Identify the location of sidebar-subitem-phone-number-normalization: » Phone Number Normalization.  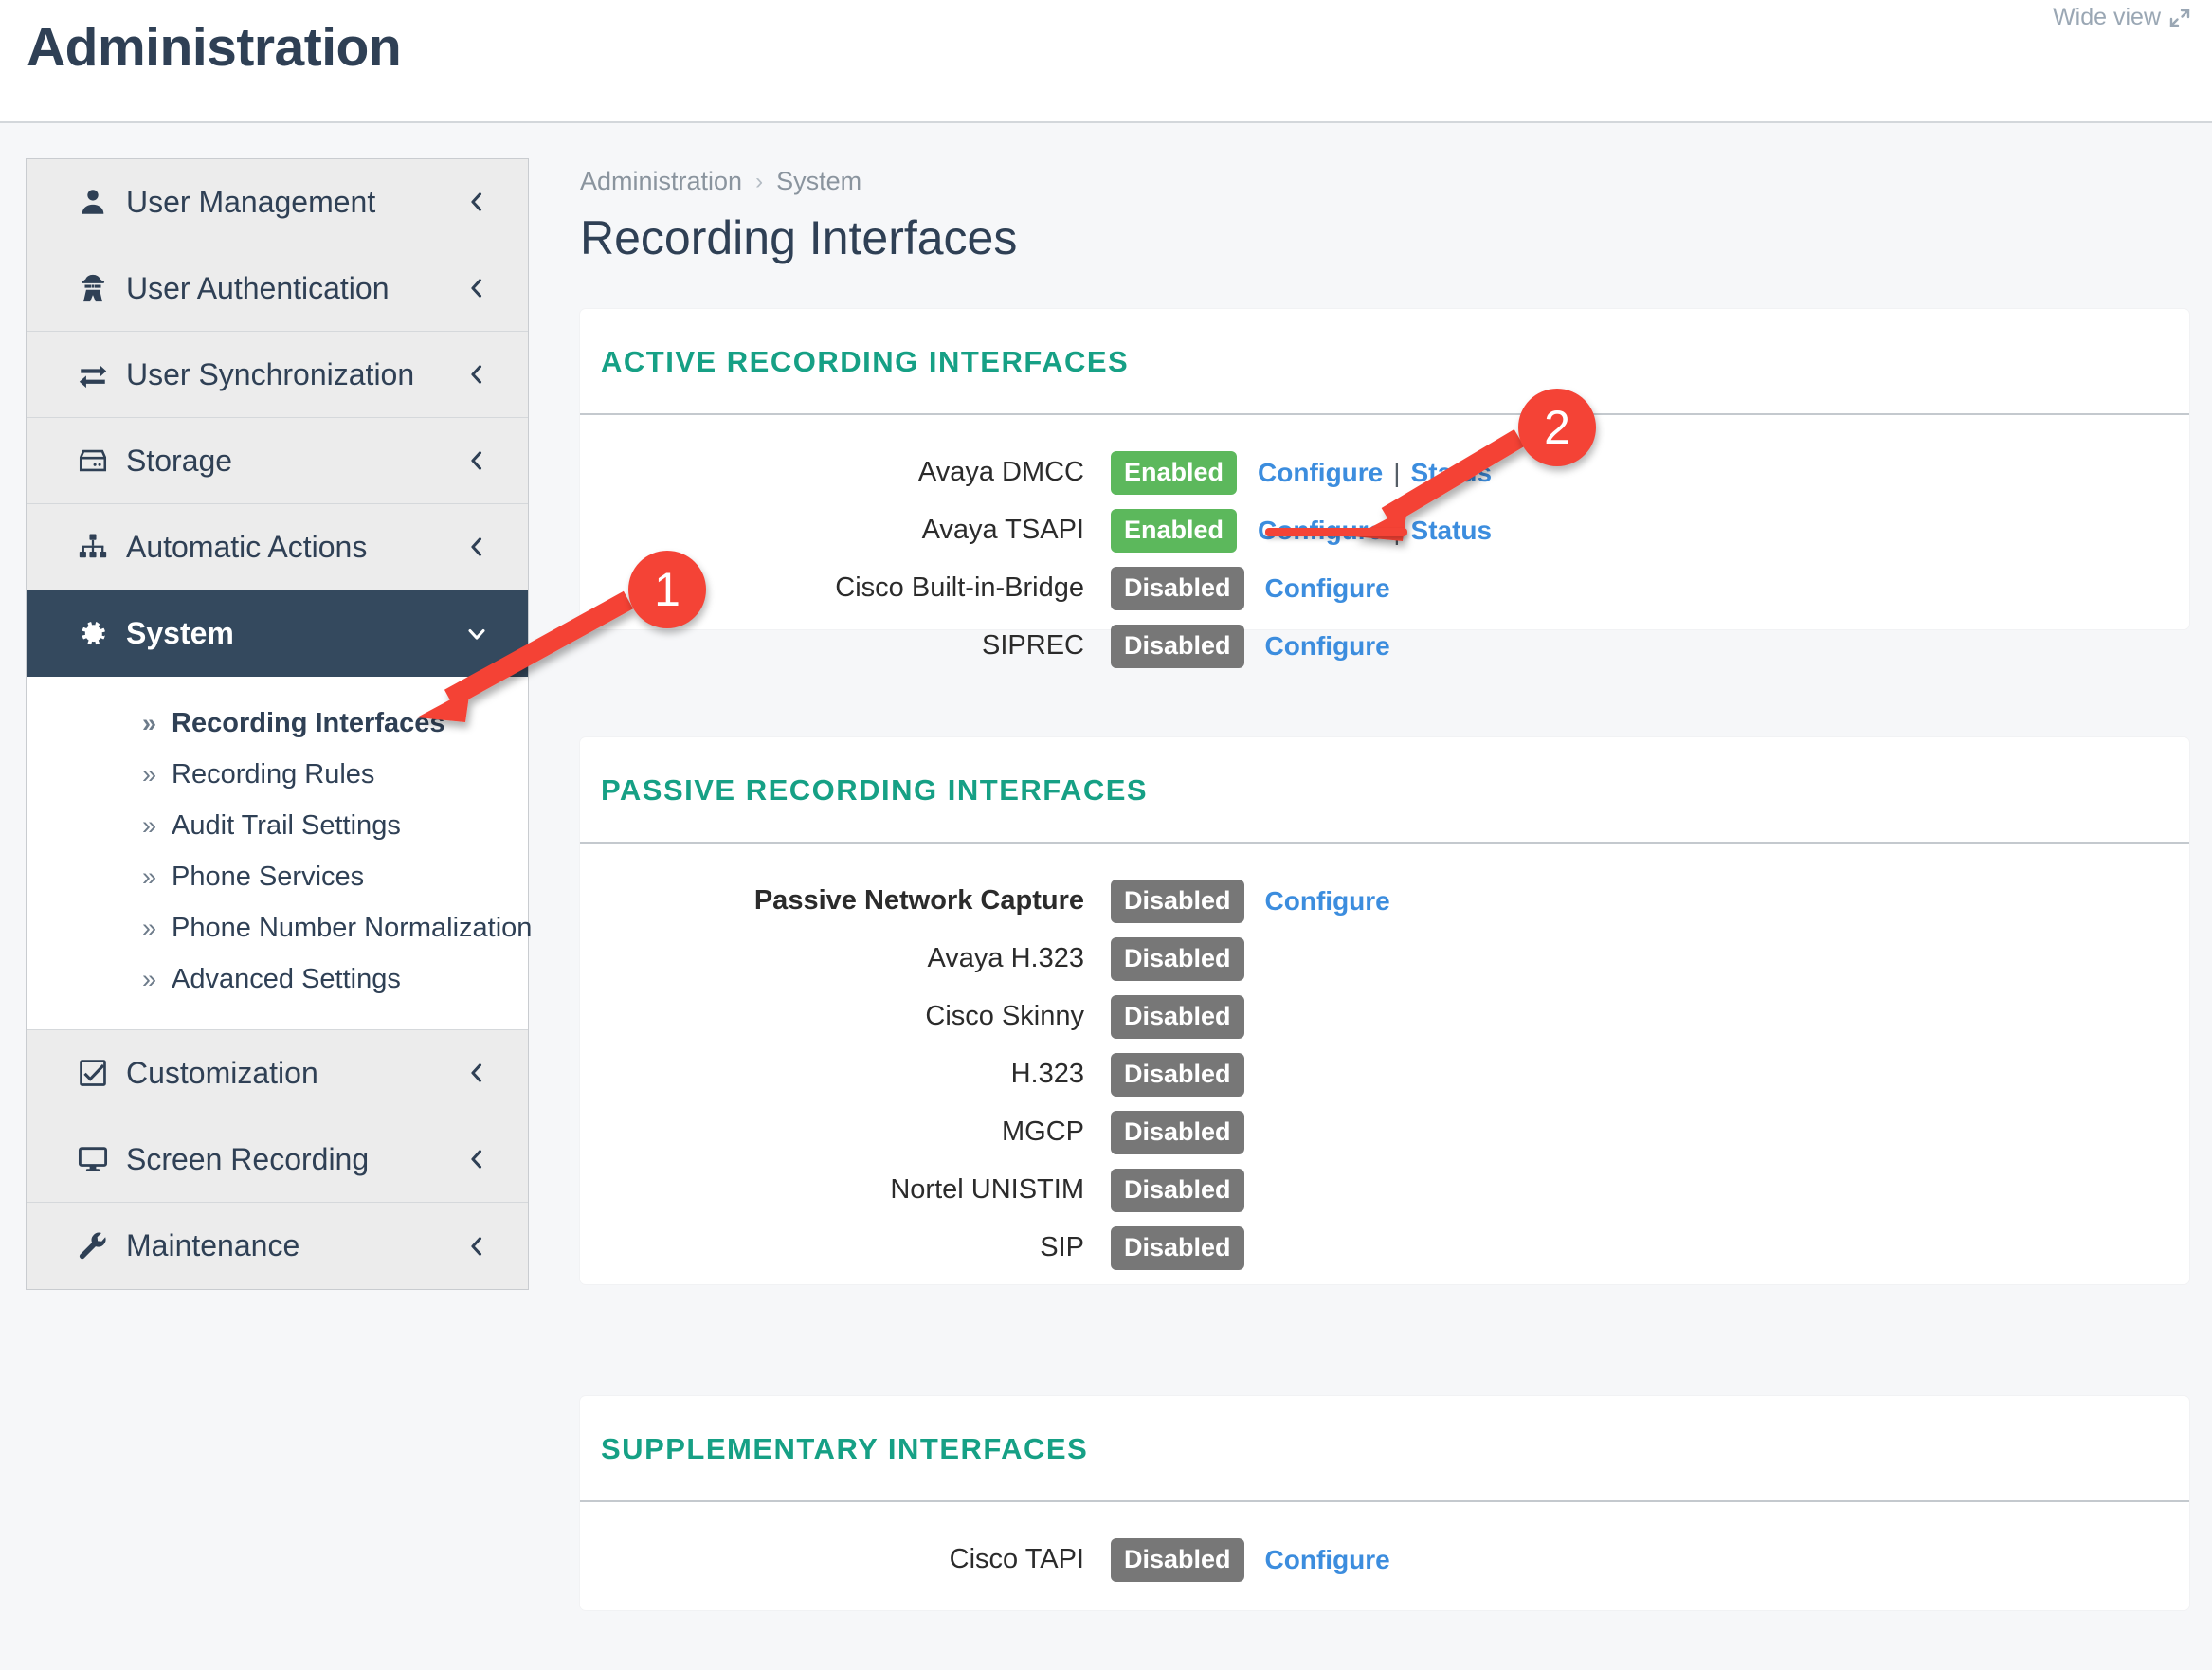
(279, 927).